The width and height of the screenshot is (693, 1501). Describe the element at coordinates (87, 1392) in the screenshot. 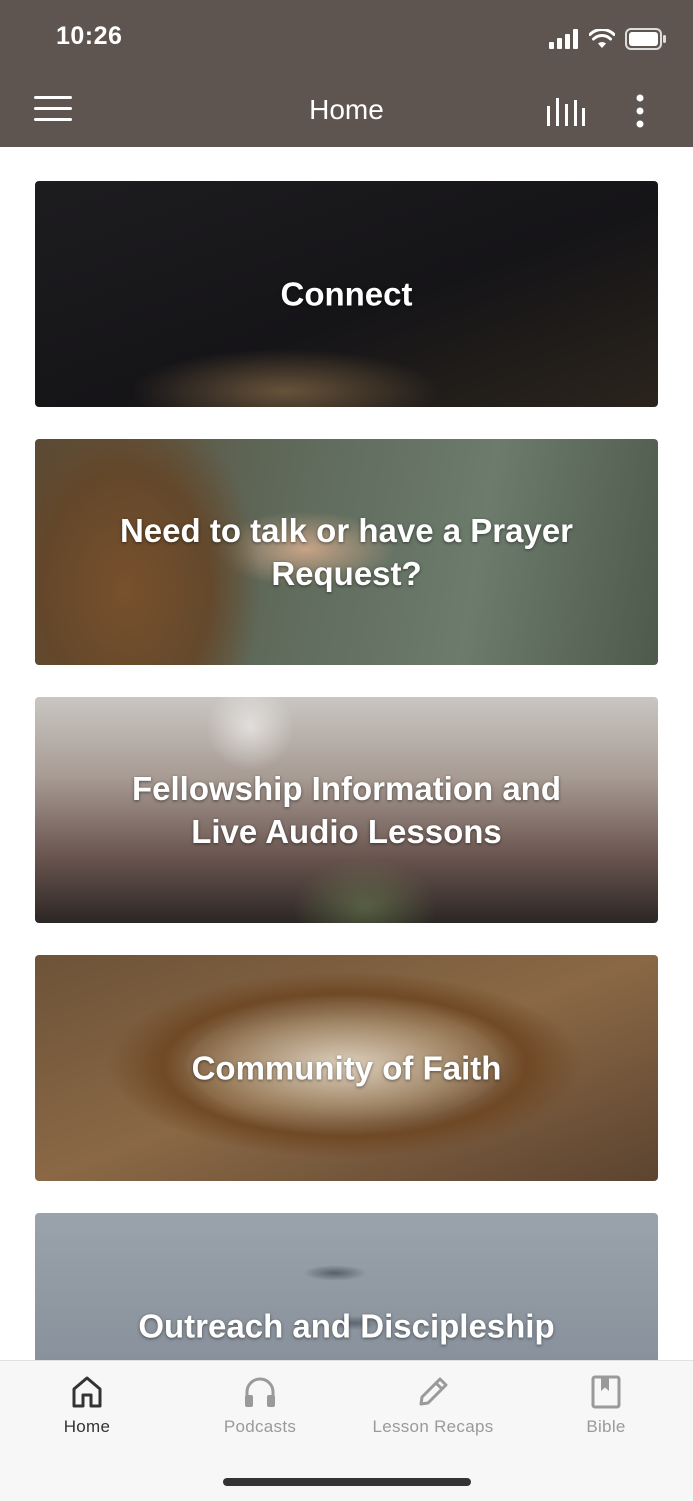

I see `home-icon` at that location.